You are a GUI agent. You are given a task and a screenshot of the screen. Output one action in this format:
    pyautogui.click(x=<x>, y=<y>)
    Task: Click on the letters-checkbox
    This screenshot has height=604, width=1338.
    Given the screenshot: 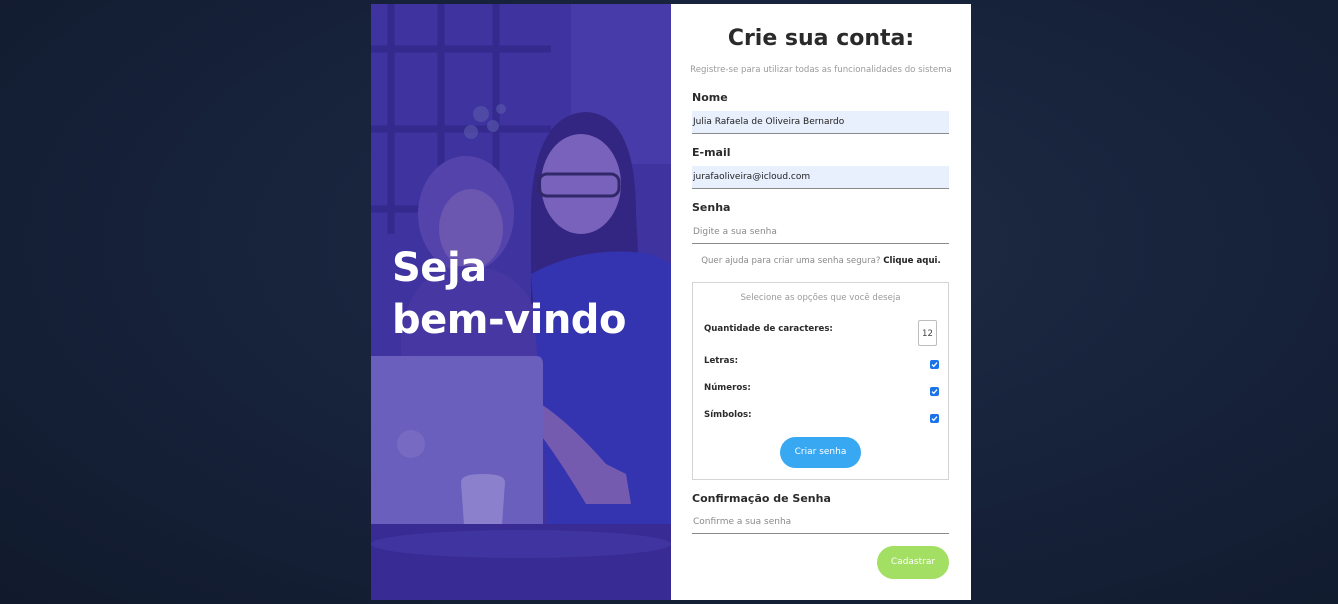 What is the action you would take?
    pyautogui.click(x=934, y=364)
    